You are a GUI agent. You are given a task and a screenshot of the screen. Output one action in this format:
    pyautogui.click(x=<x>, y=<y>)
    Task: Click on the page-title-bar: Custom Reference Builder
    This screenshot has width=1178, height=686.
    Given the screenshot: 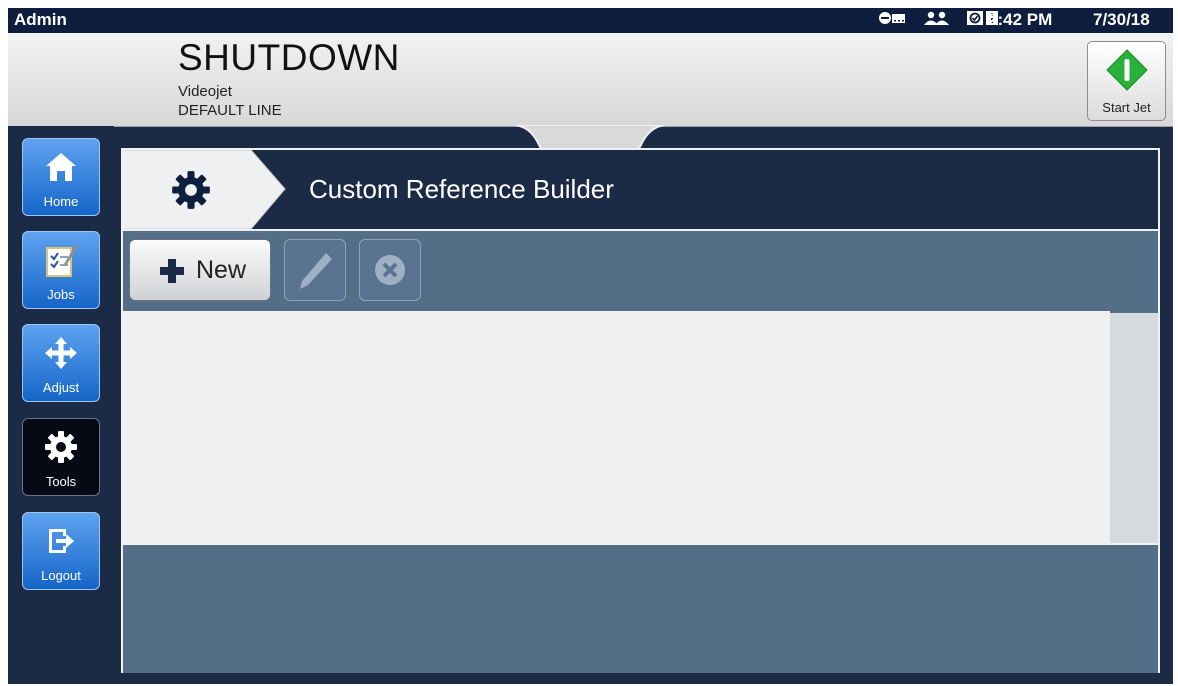 What is the action you would take?
    pyautogui.click(x=640, y=189)
    